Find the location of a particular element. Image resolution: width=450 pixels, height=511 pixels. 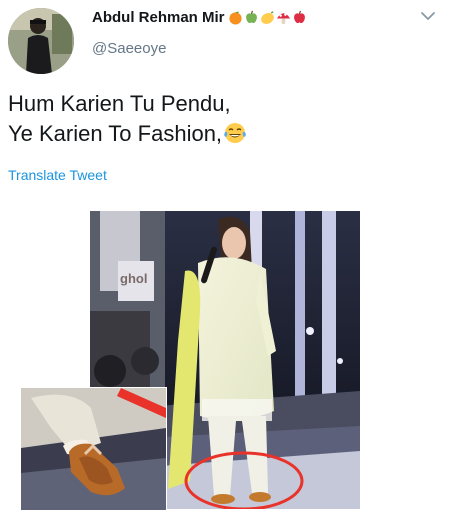

chevron-down-icon is located at coordinates (428, 16).